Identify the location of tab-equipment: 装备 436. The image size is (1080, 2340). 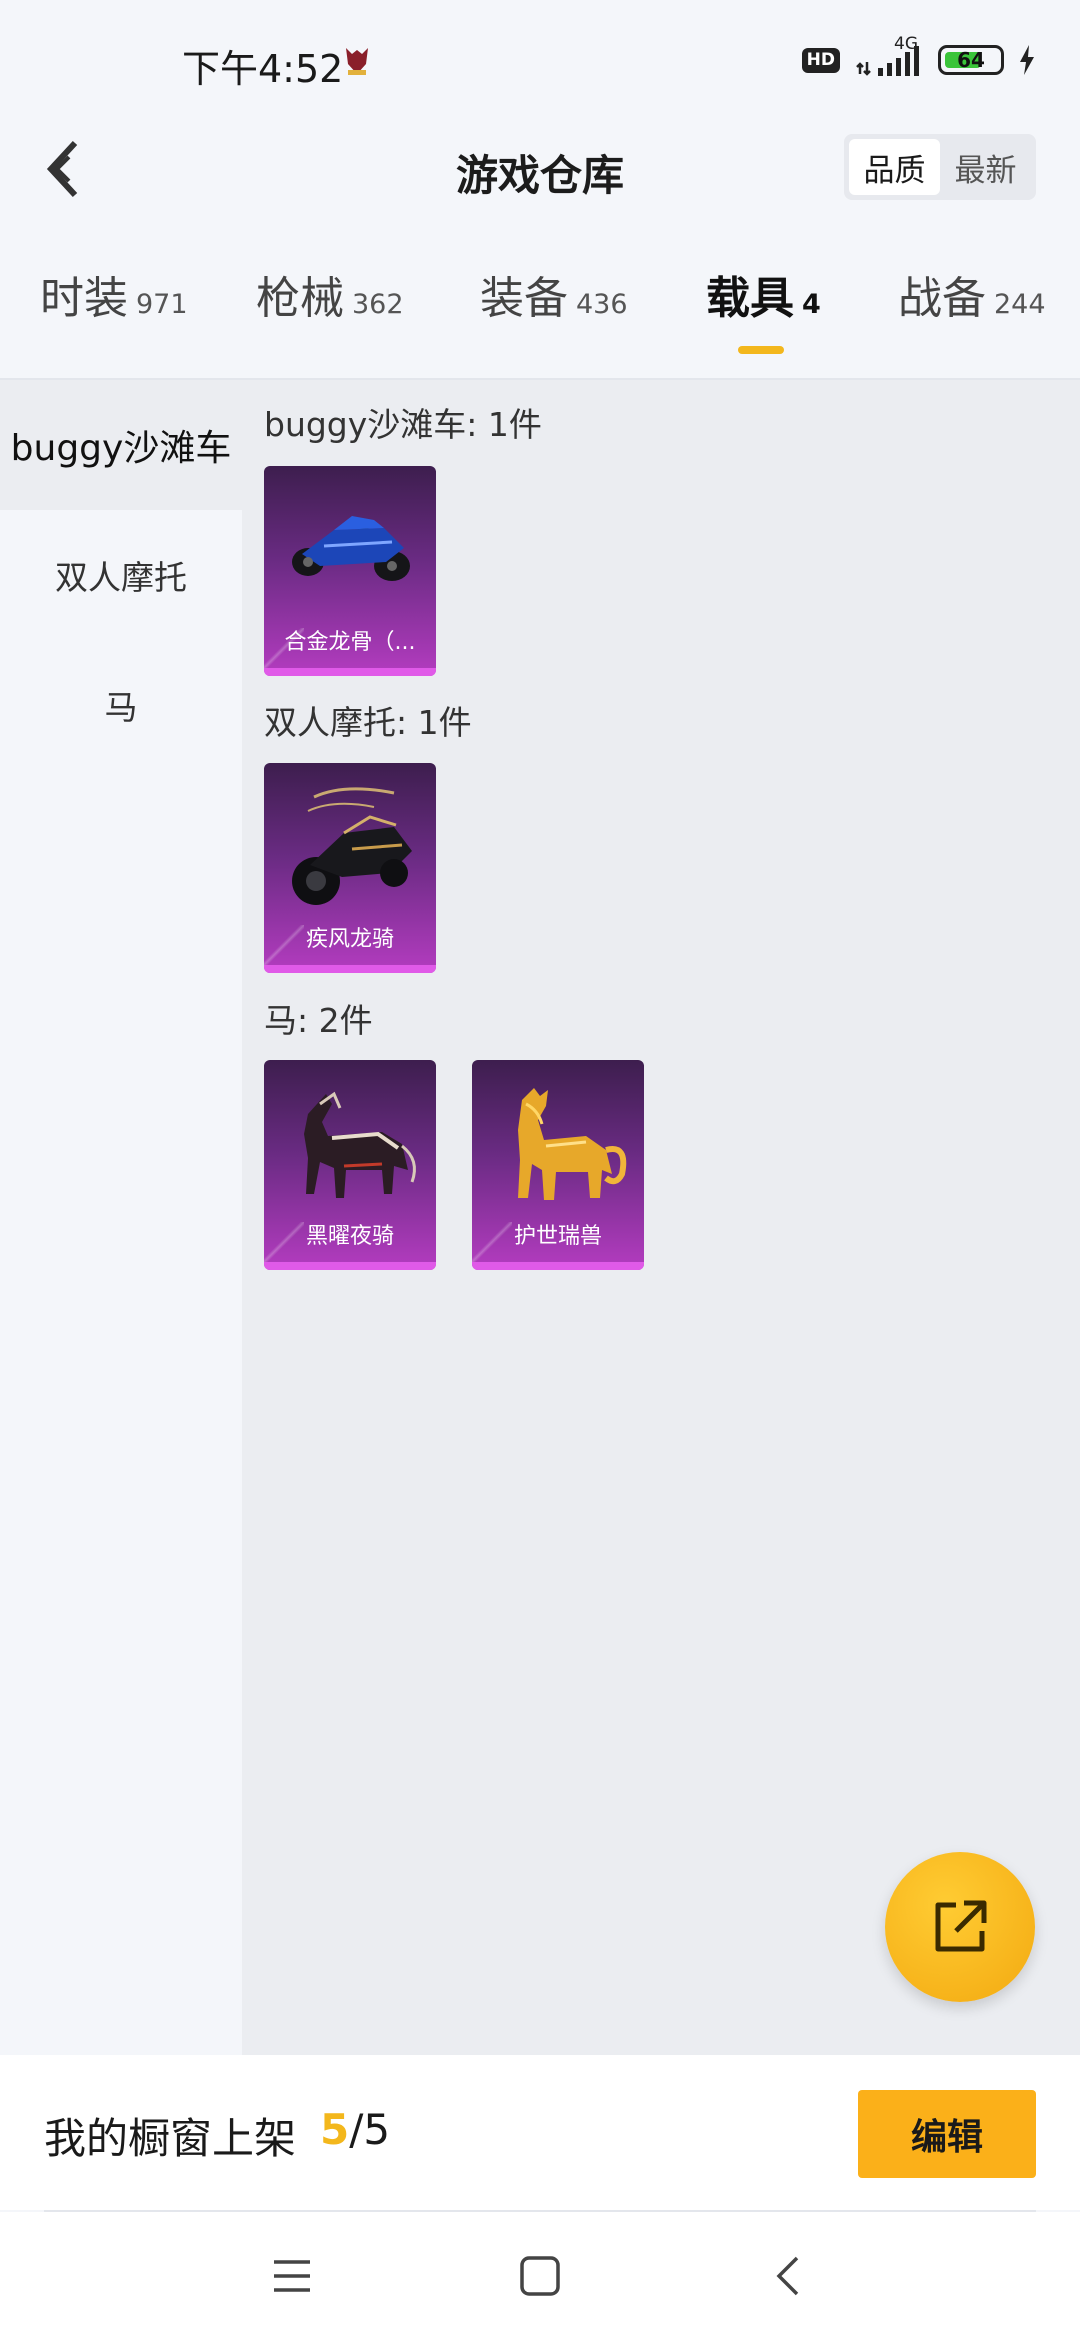
(554, 294).